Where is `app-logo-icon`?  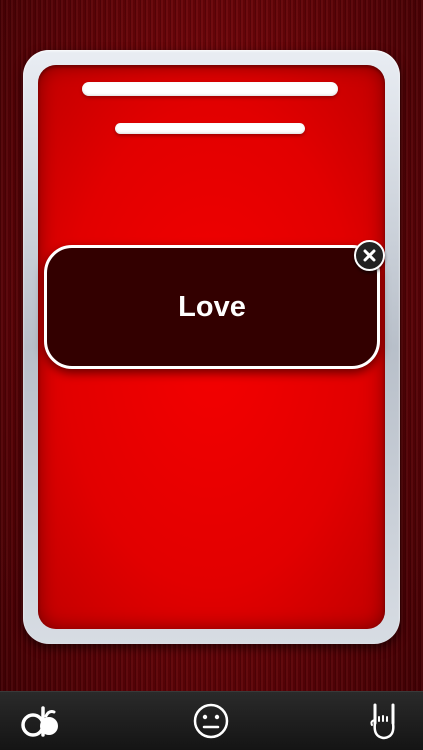 app-logo-icon is located at coordinates (39, 721).